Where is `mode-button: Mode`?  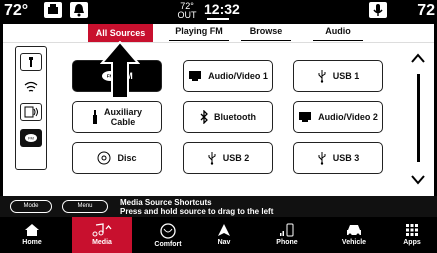 mode-button: Mode is located at coordinates (31, 206).